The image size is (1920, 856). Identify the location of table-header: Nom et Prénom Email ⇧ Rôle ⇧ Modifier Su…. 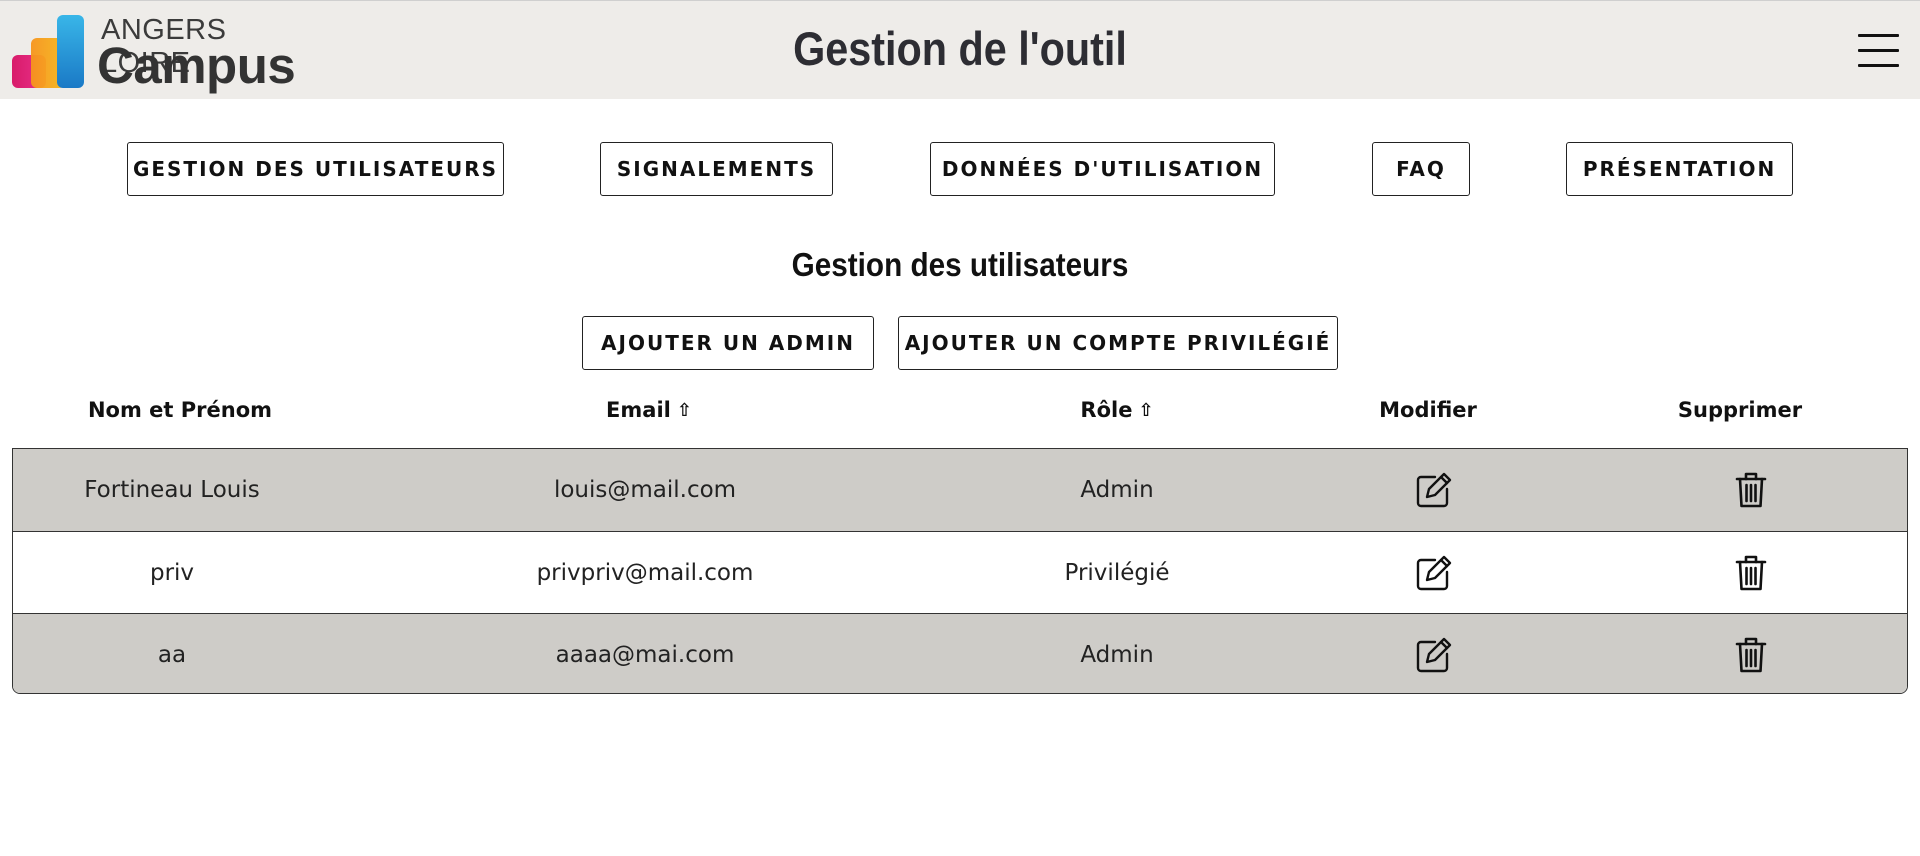
(959, 413).